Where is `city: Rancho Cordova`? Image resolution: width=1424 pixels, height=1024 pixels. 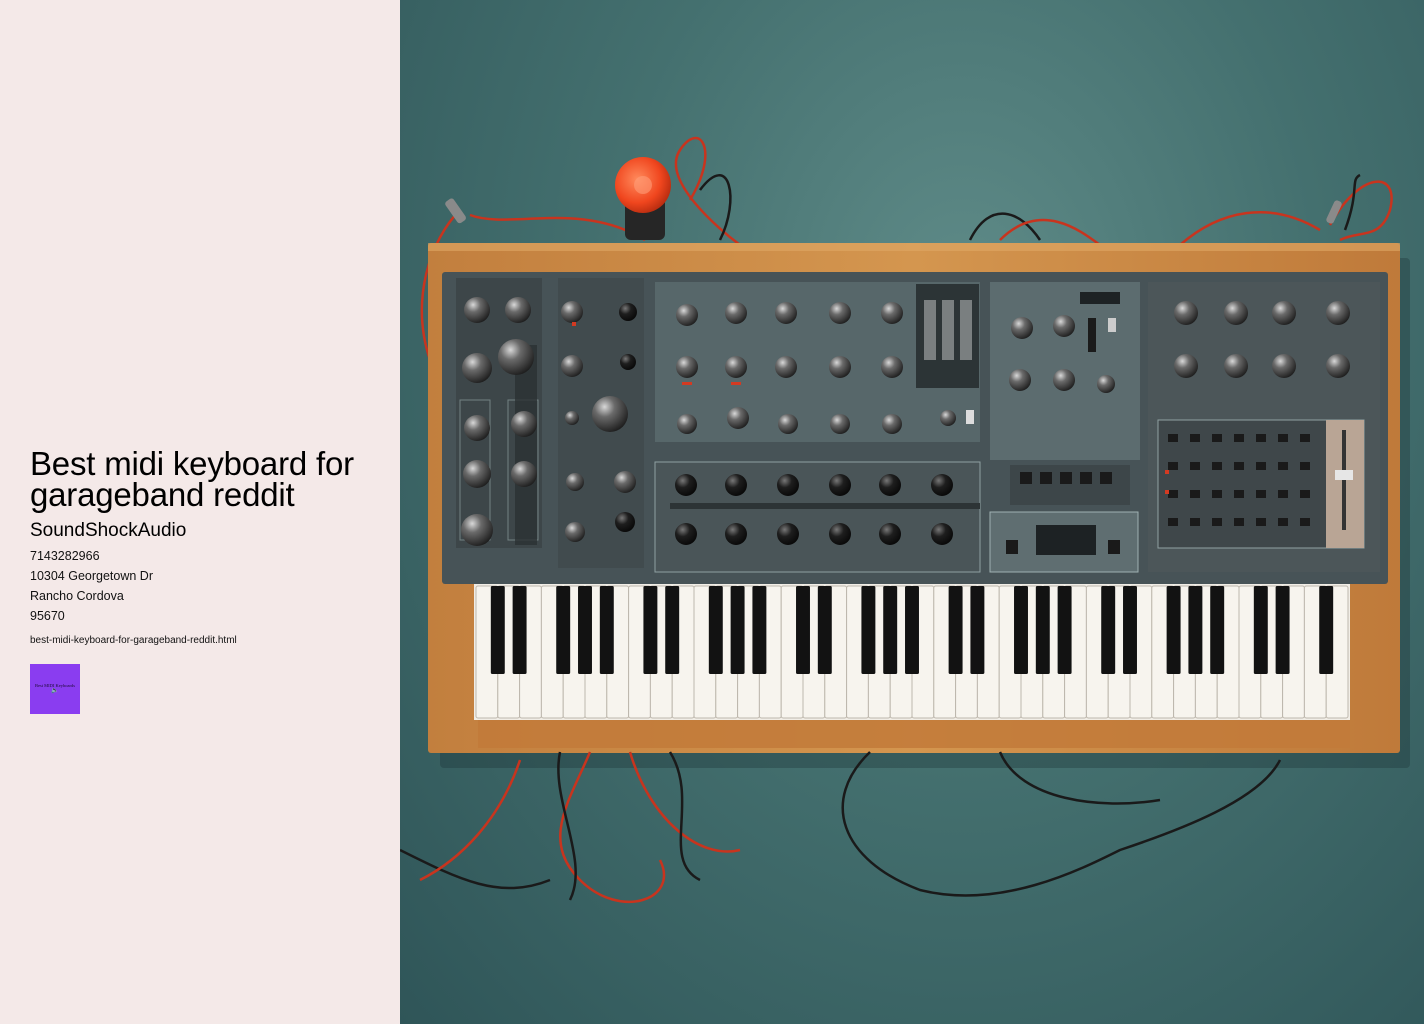 city: Rancho Cordova is located at coordinates (77, 596).